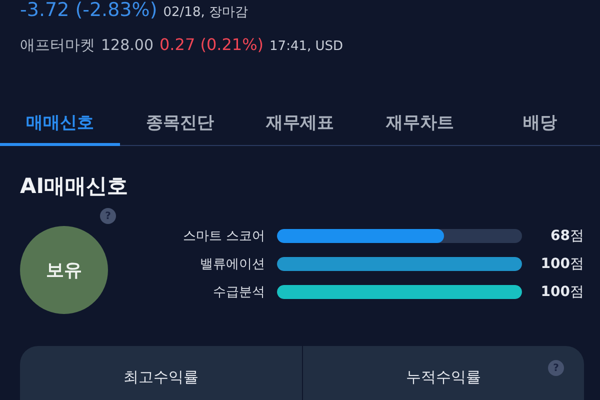 Image resolution: width=600 pixels, height=400 pixels. Describe the element at coordinates (75, 186) in the screenshot. I see `section-title: AI매매신호` at that location.